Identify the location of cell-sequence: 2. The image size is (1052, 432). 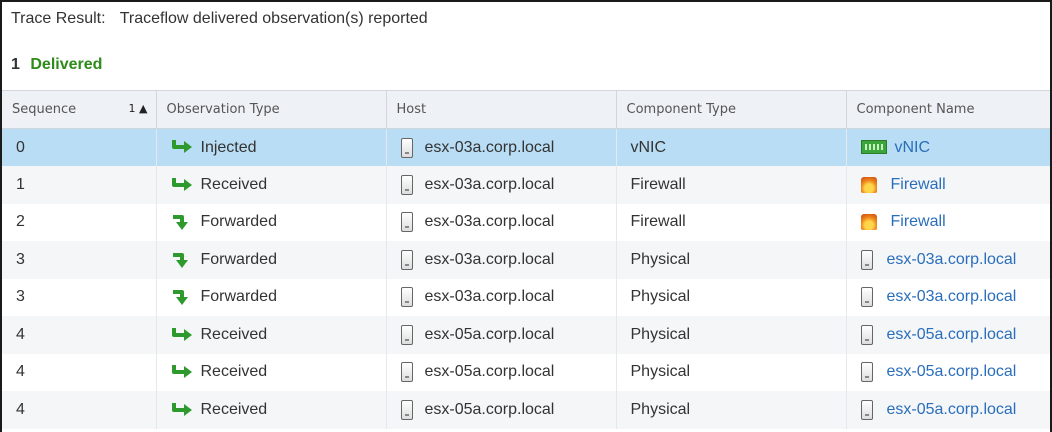
(79, 222).